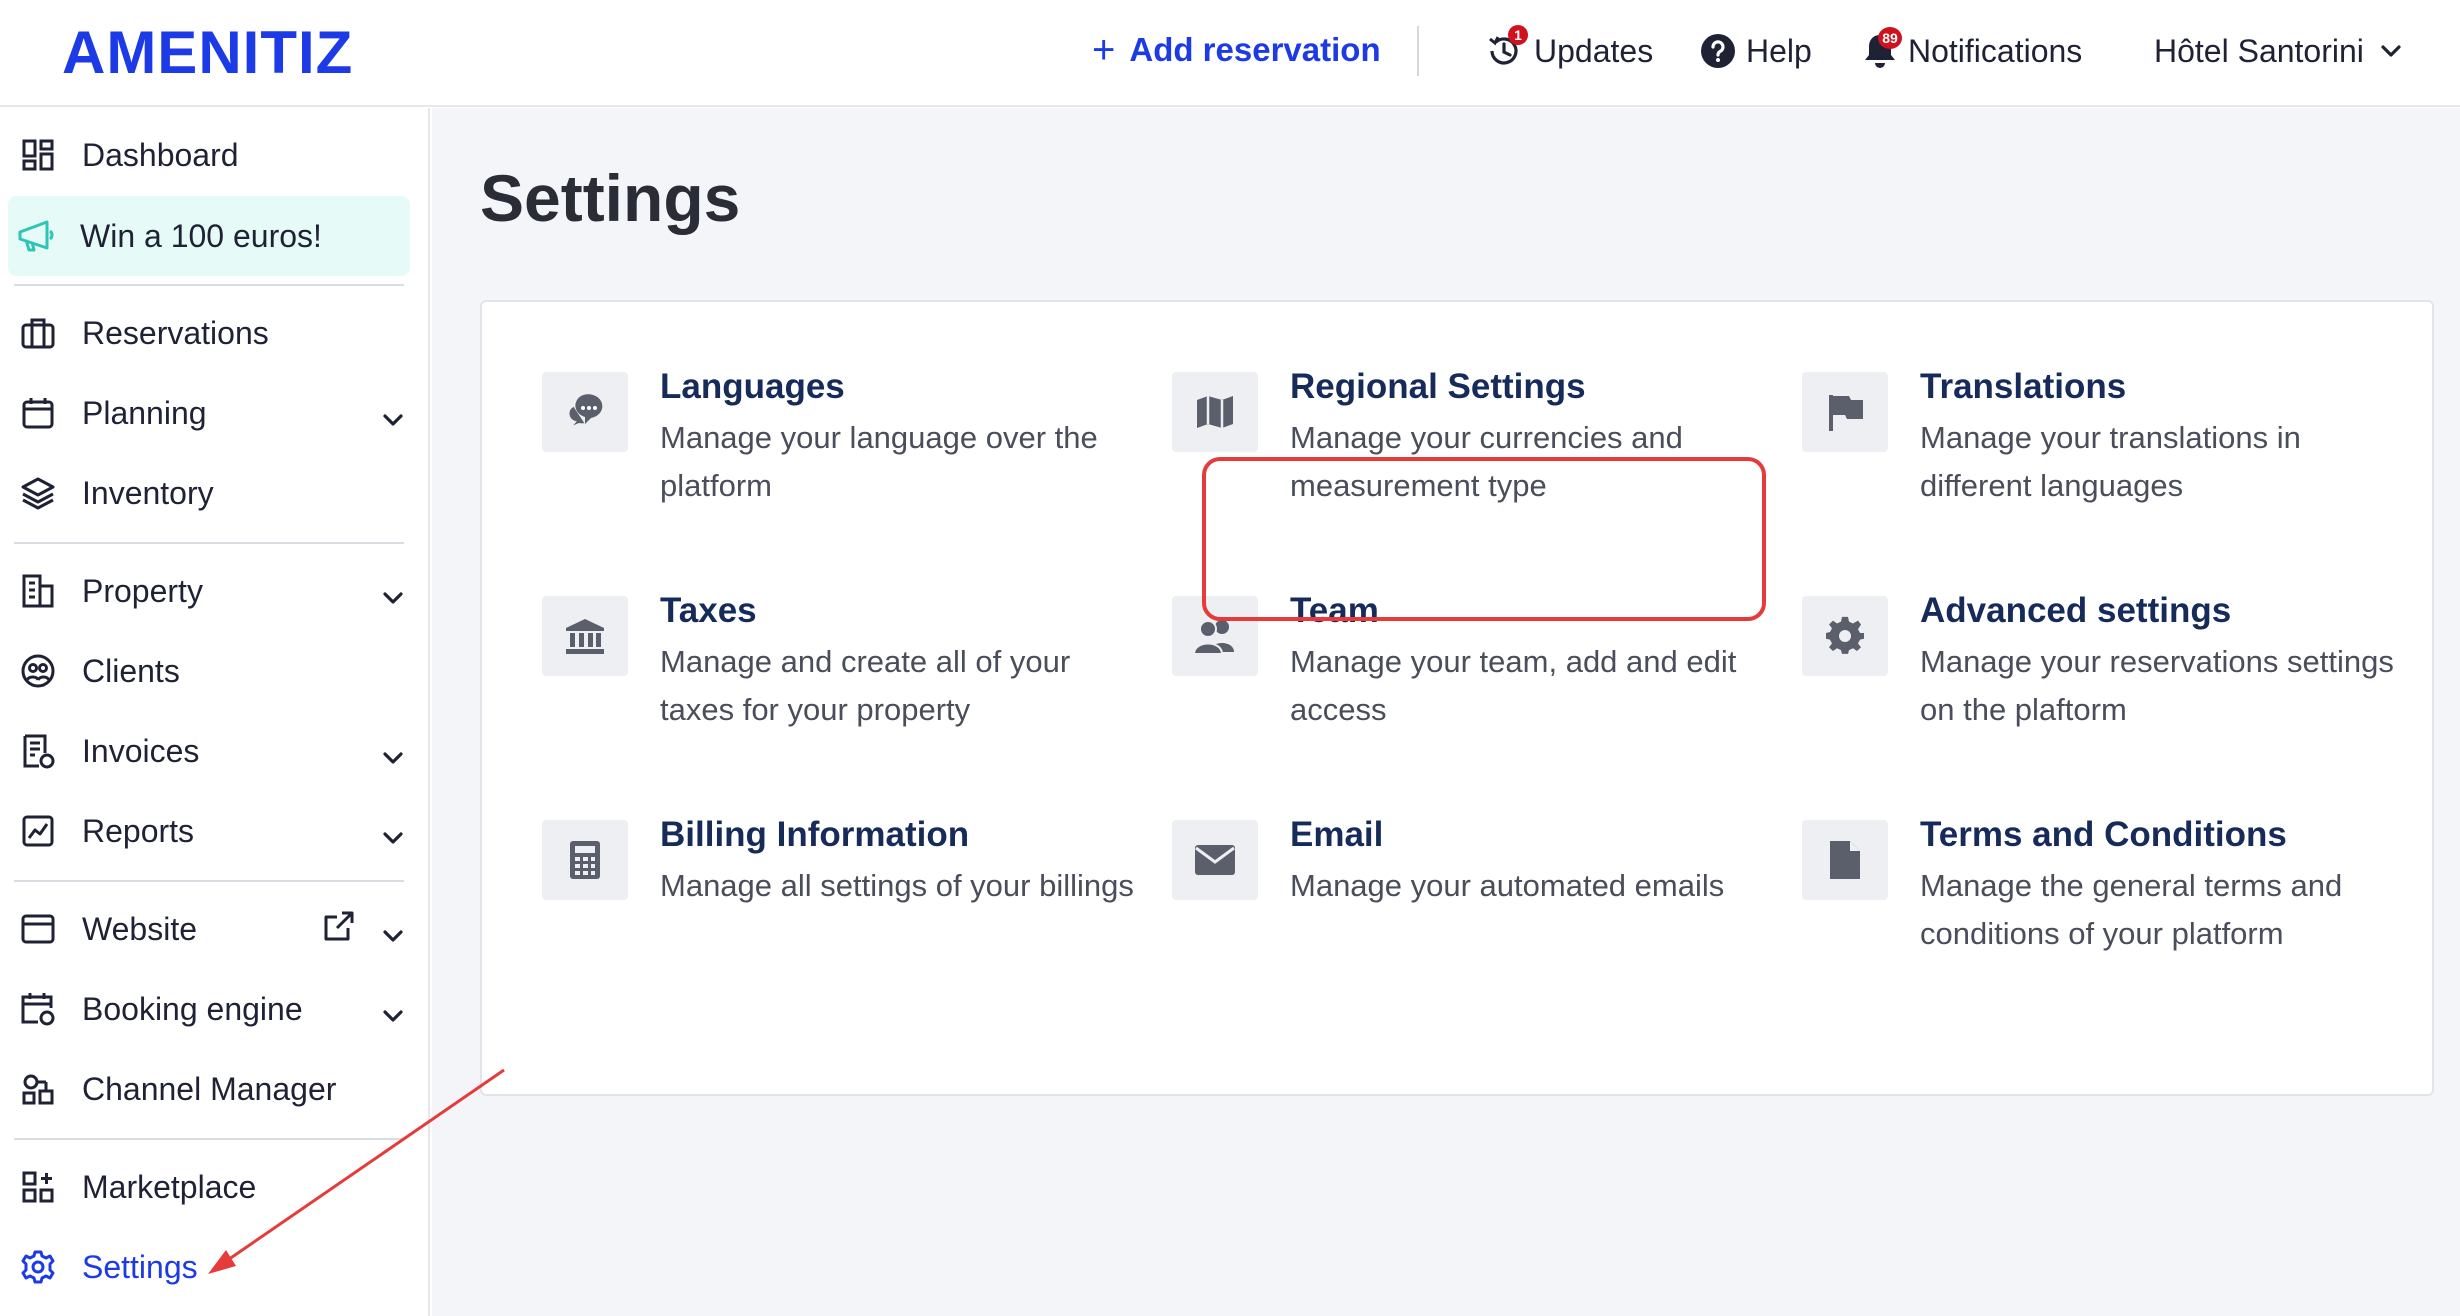 The height and width of the screenshot is (1316, 2460). I want to click on browser-icon, so click(38, 929).